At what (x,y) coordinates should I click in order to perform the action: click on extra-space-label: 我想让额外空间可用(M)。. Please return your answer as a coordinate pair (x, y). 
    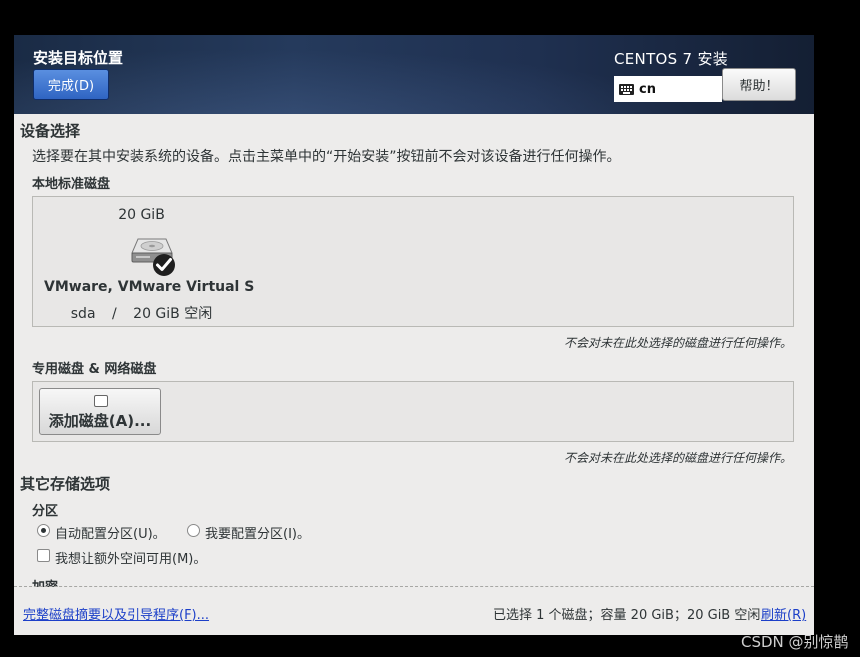
    Looking at the image, I should click on (130, 557).